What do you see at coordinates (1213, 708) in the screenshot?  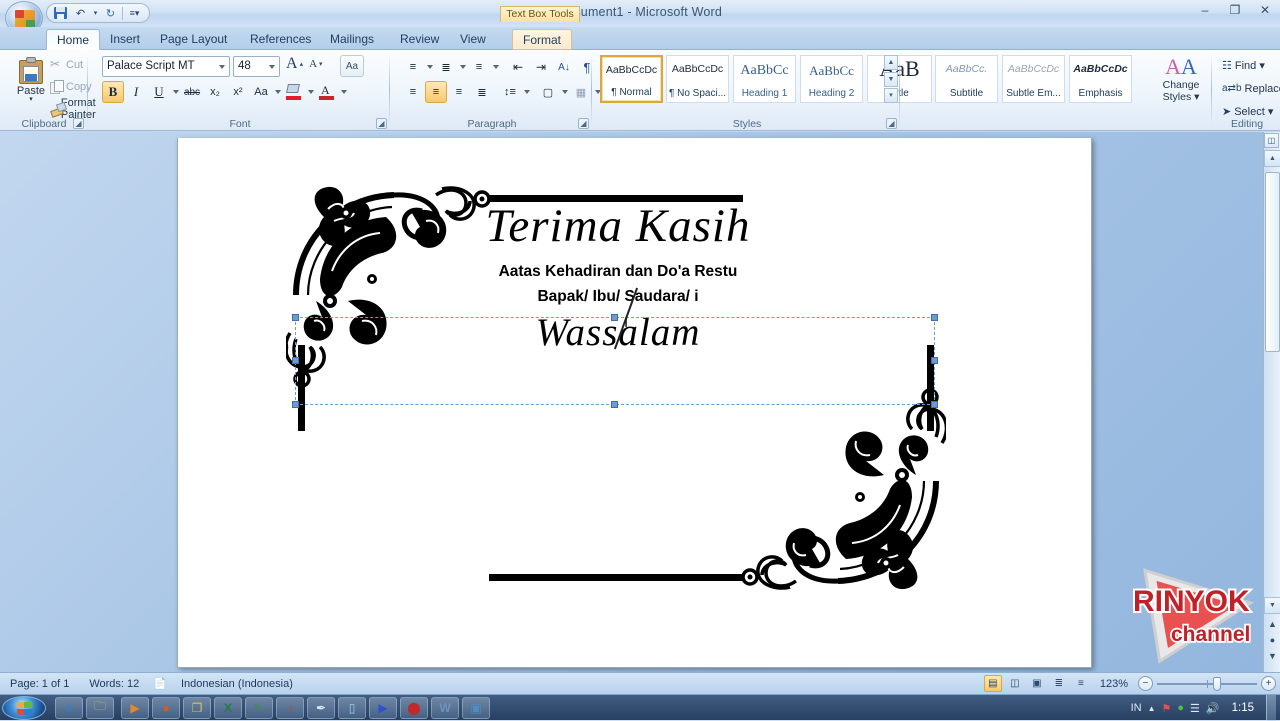 I see `volume-icon: 🔊` at bounding box center [1213, 708].